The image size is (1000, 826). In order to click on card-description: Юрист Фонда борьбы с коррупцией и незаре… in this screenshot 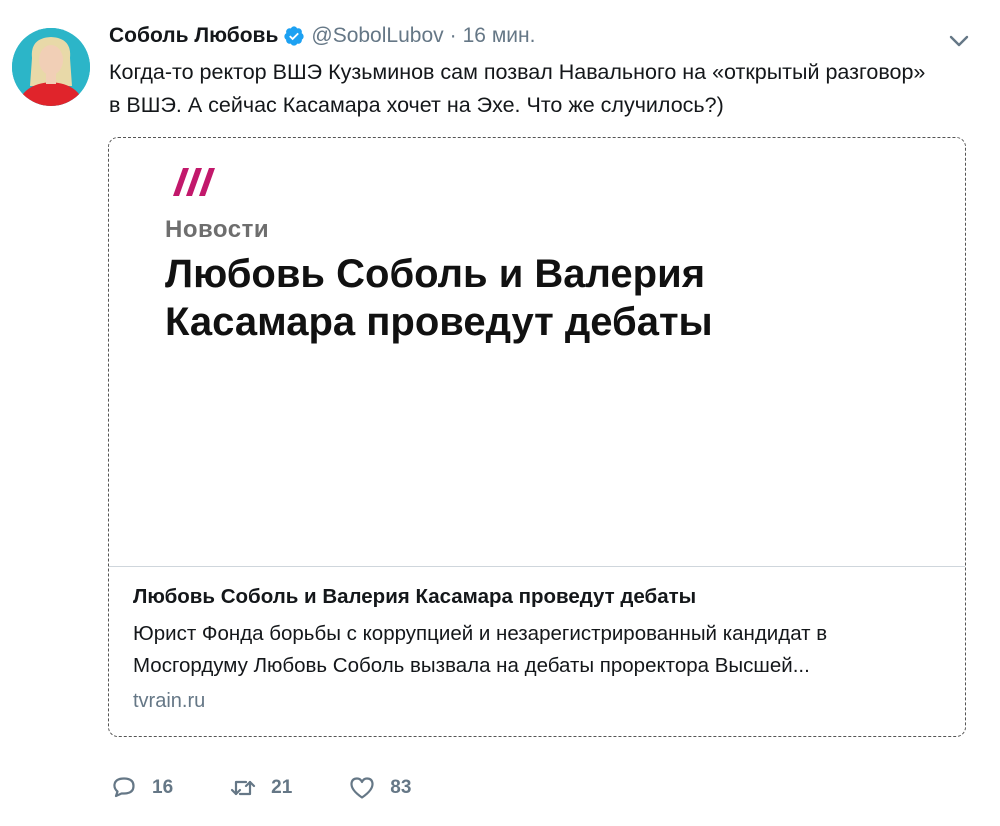, I will do `click(480, 649)`.